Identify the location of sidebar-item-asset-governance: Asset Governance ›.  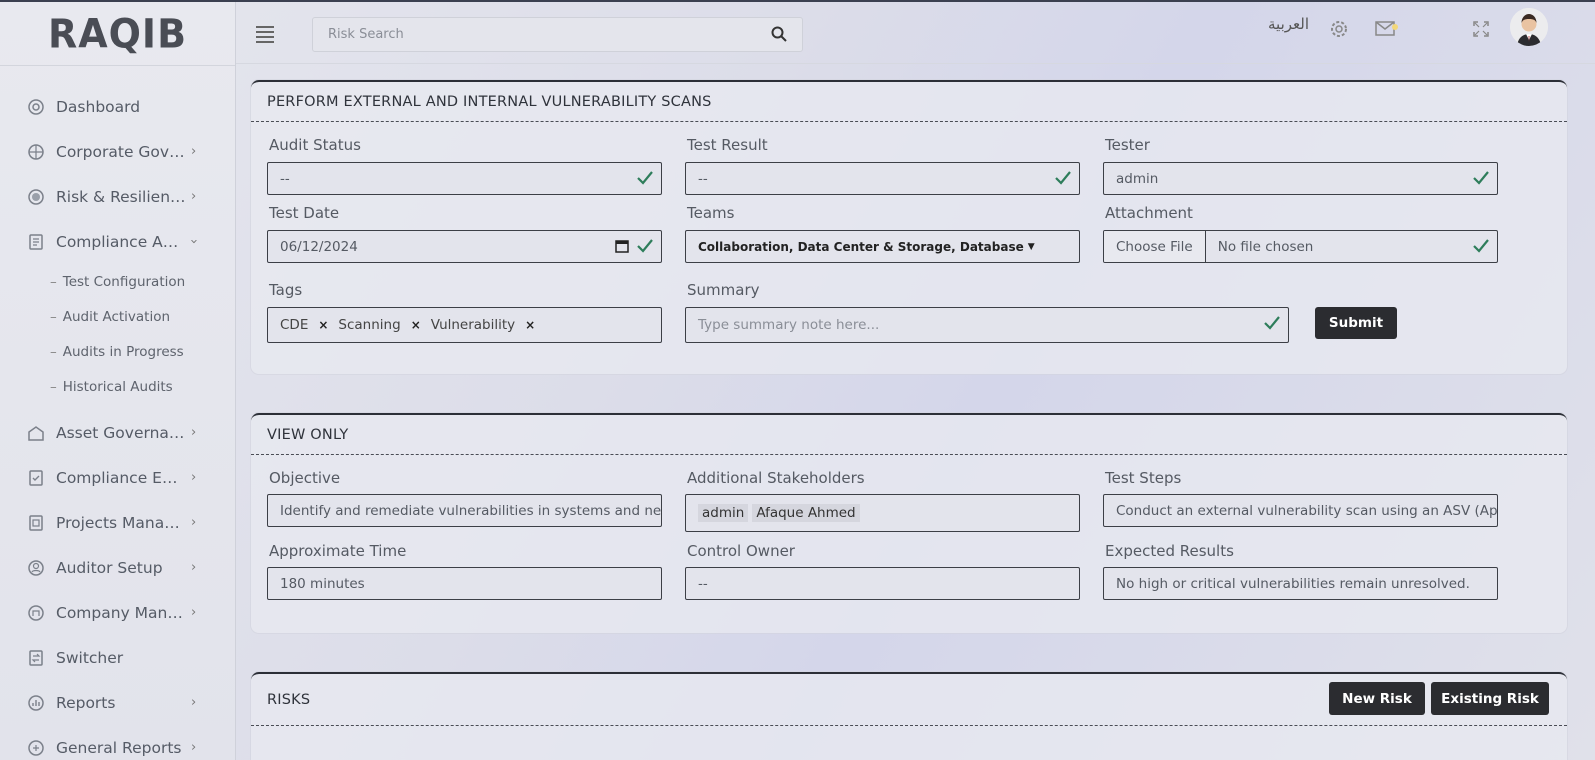
(117, 432).